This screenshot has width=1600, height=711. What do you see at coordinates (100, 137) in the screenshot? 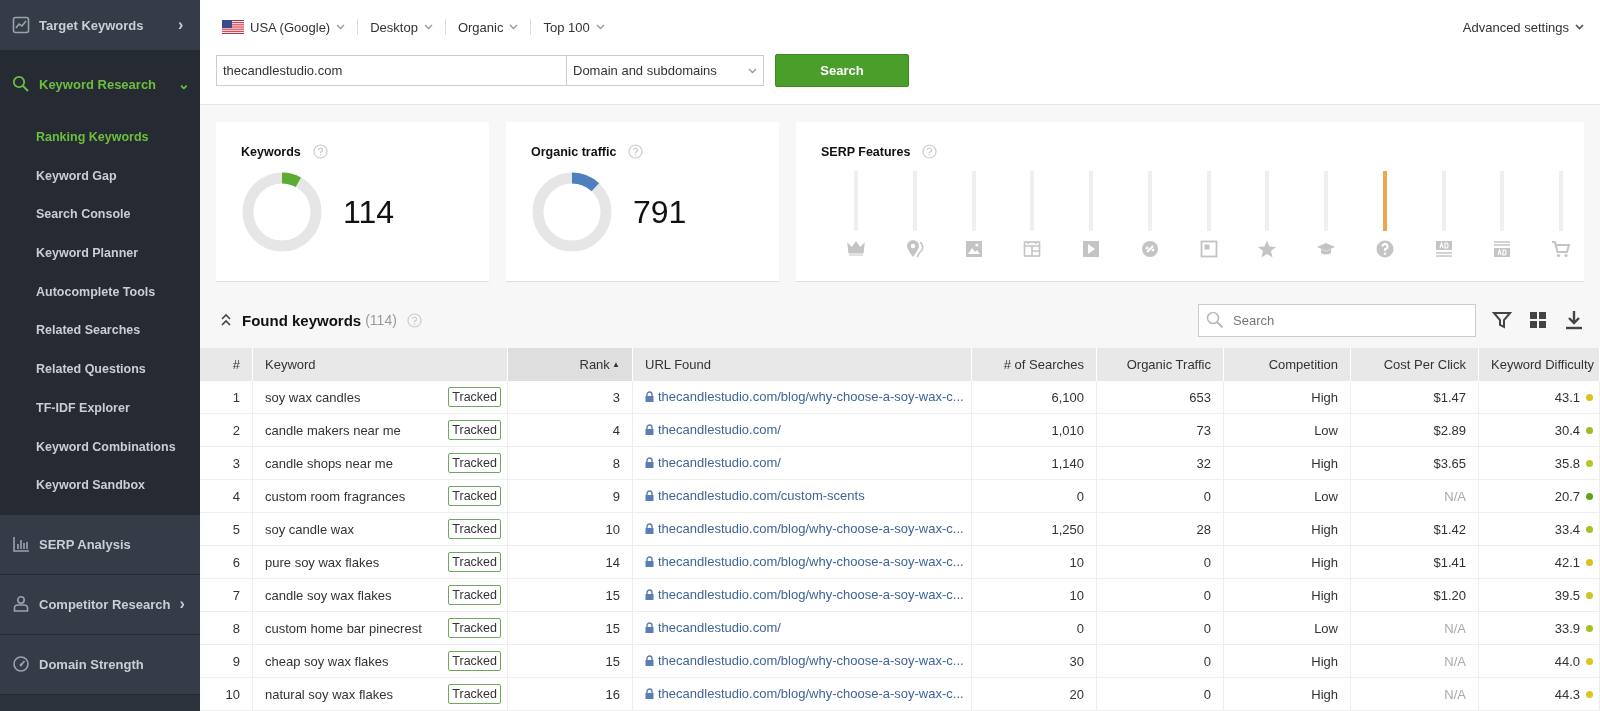
I see `sidebar-subitem: Ranking Keywords` at bounding box center [100, 137].